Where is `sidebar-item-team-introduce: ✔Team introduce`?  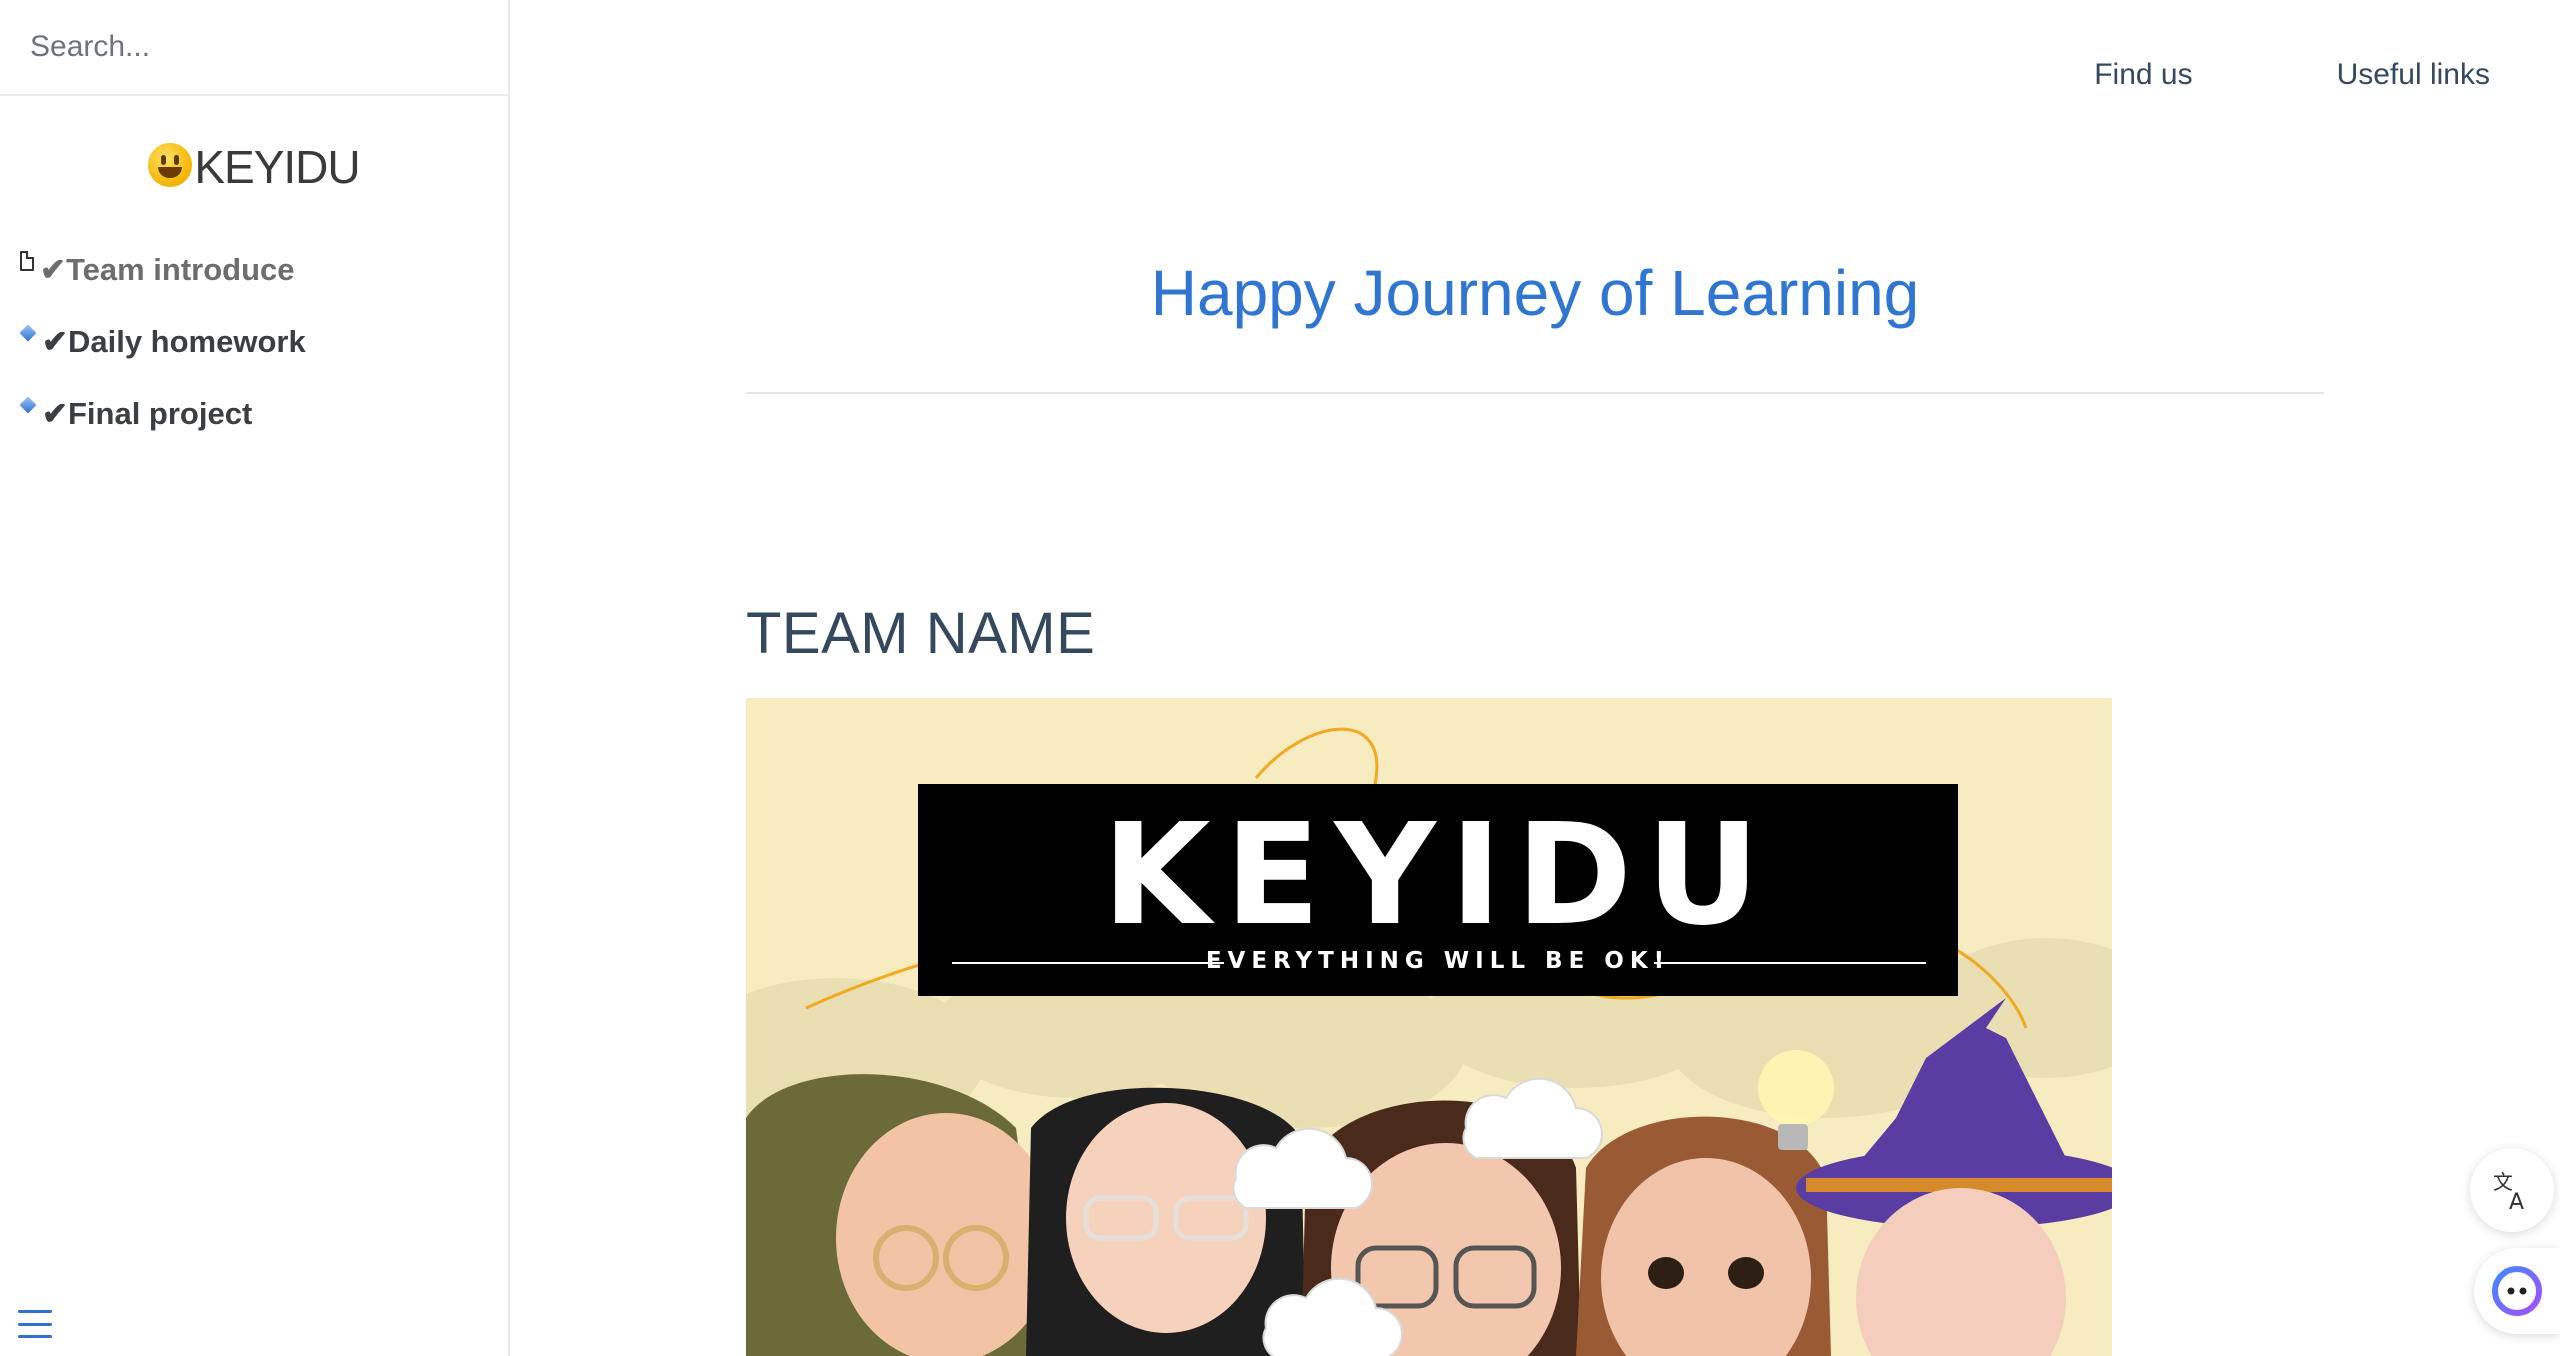 sidebar-item-team-introduce: ✔Team introduce is located at coordinates (264, 270).